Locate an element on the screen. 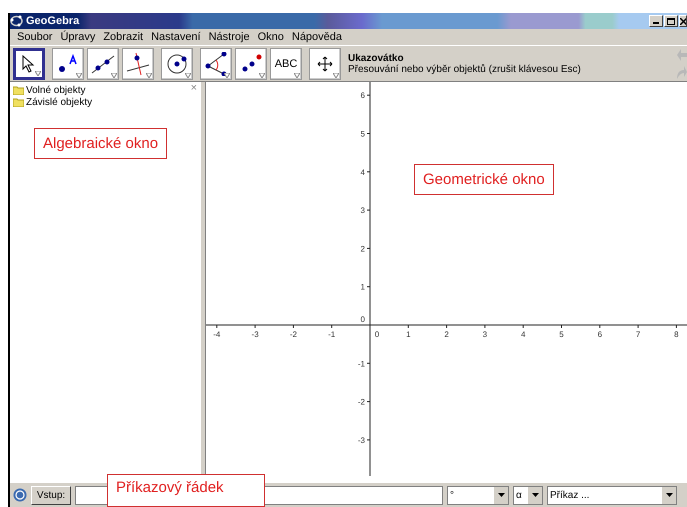 The image size is (687, 507). y-tick-label: 1 is located at coordinates (362, 287).